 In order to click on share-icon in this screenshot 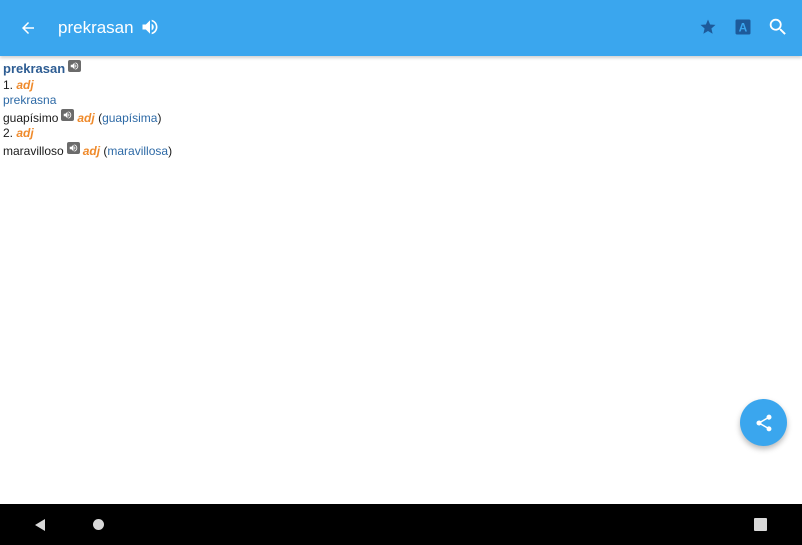, I will do `click(764, 422)`.